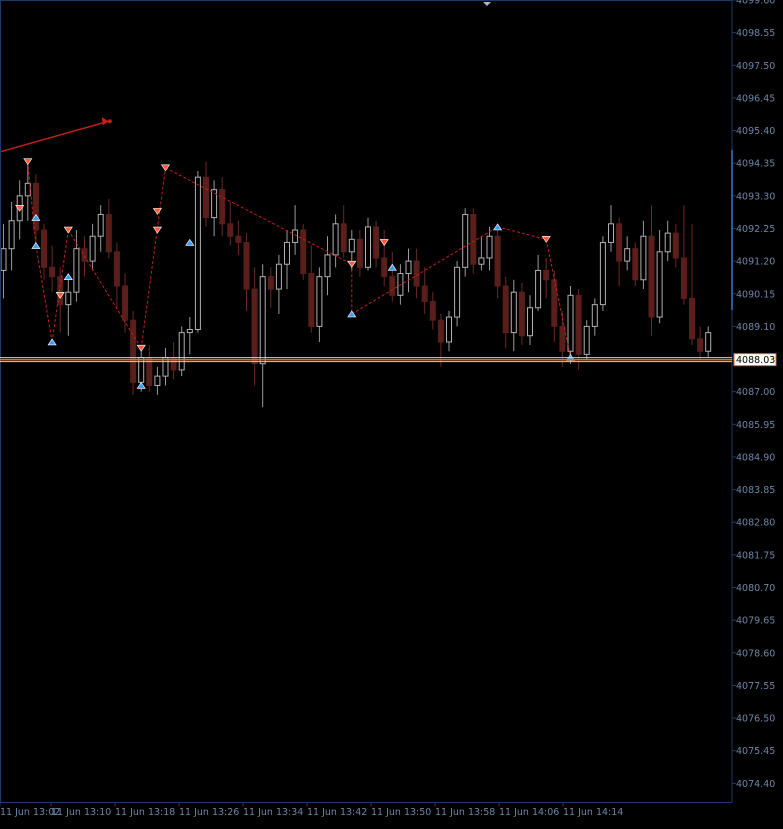 The width and height of the screenshot is (783, 829). What do you see at coordinates (755, 784) in the screenshot?
I see `y-tick-label: 4074.40` at bounding box center [755, 784].